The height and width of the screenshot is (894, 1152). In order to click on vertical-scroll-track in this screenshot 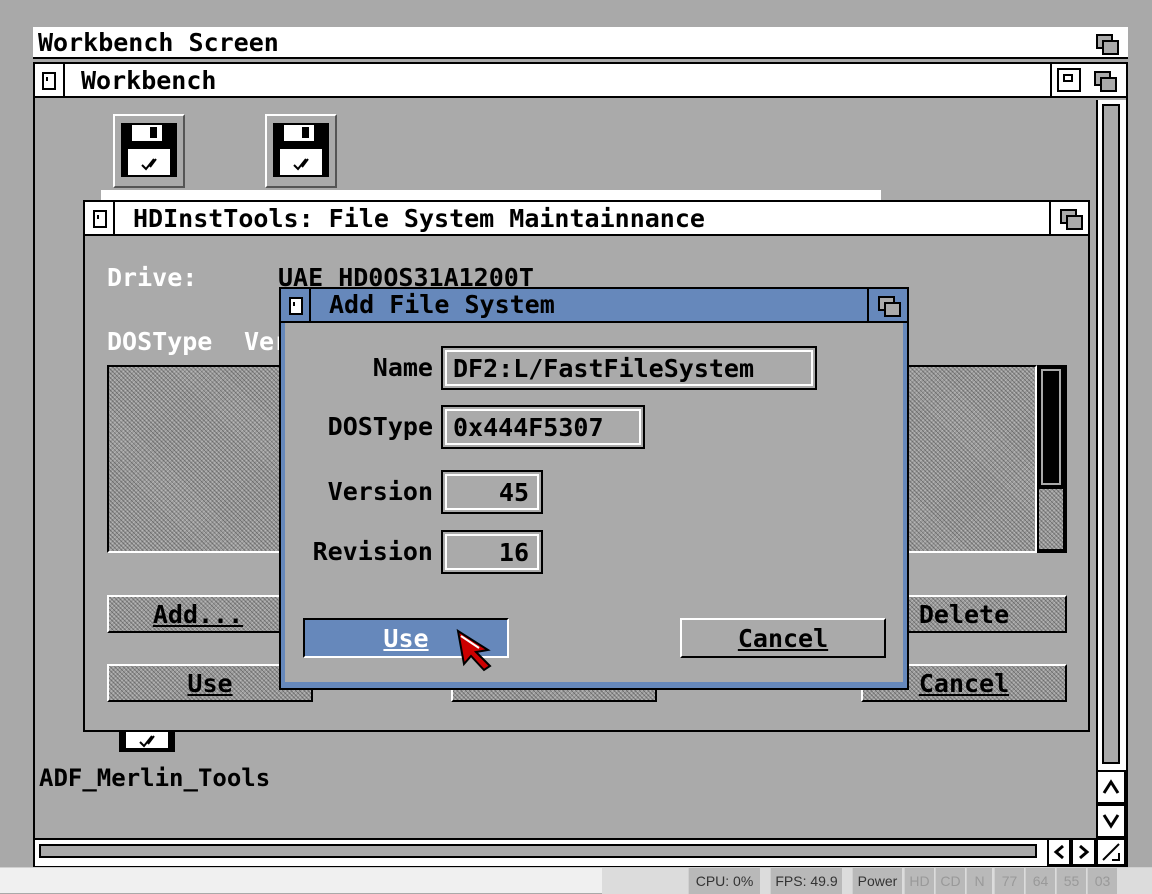, I will do `click(1111, 435)`.